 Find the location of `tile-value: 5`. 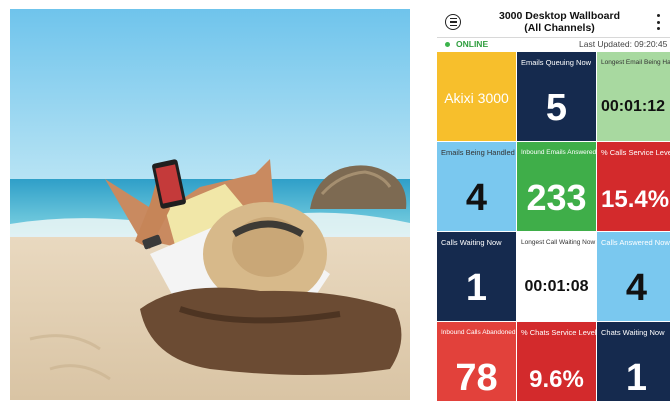

tile-value: 5 is located at coordinates (556, 108).